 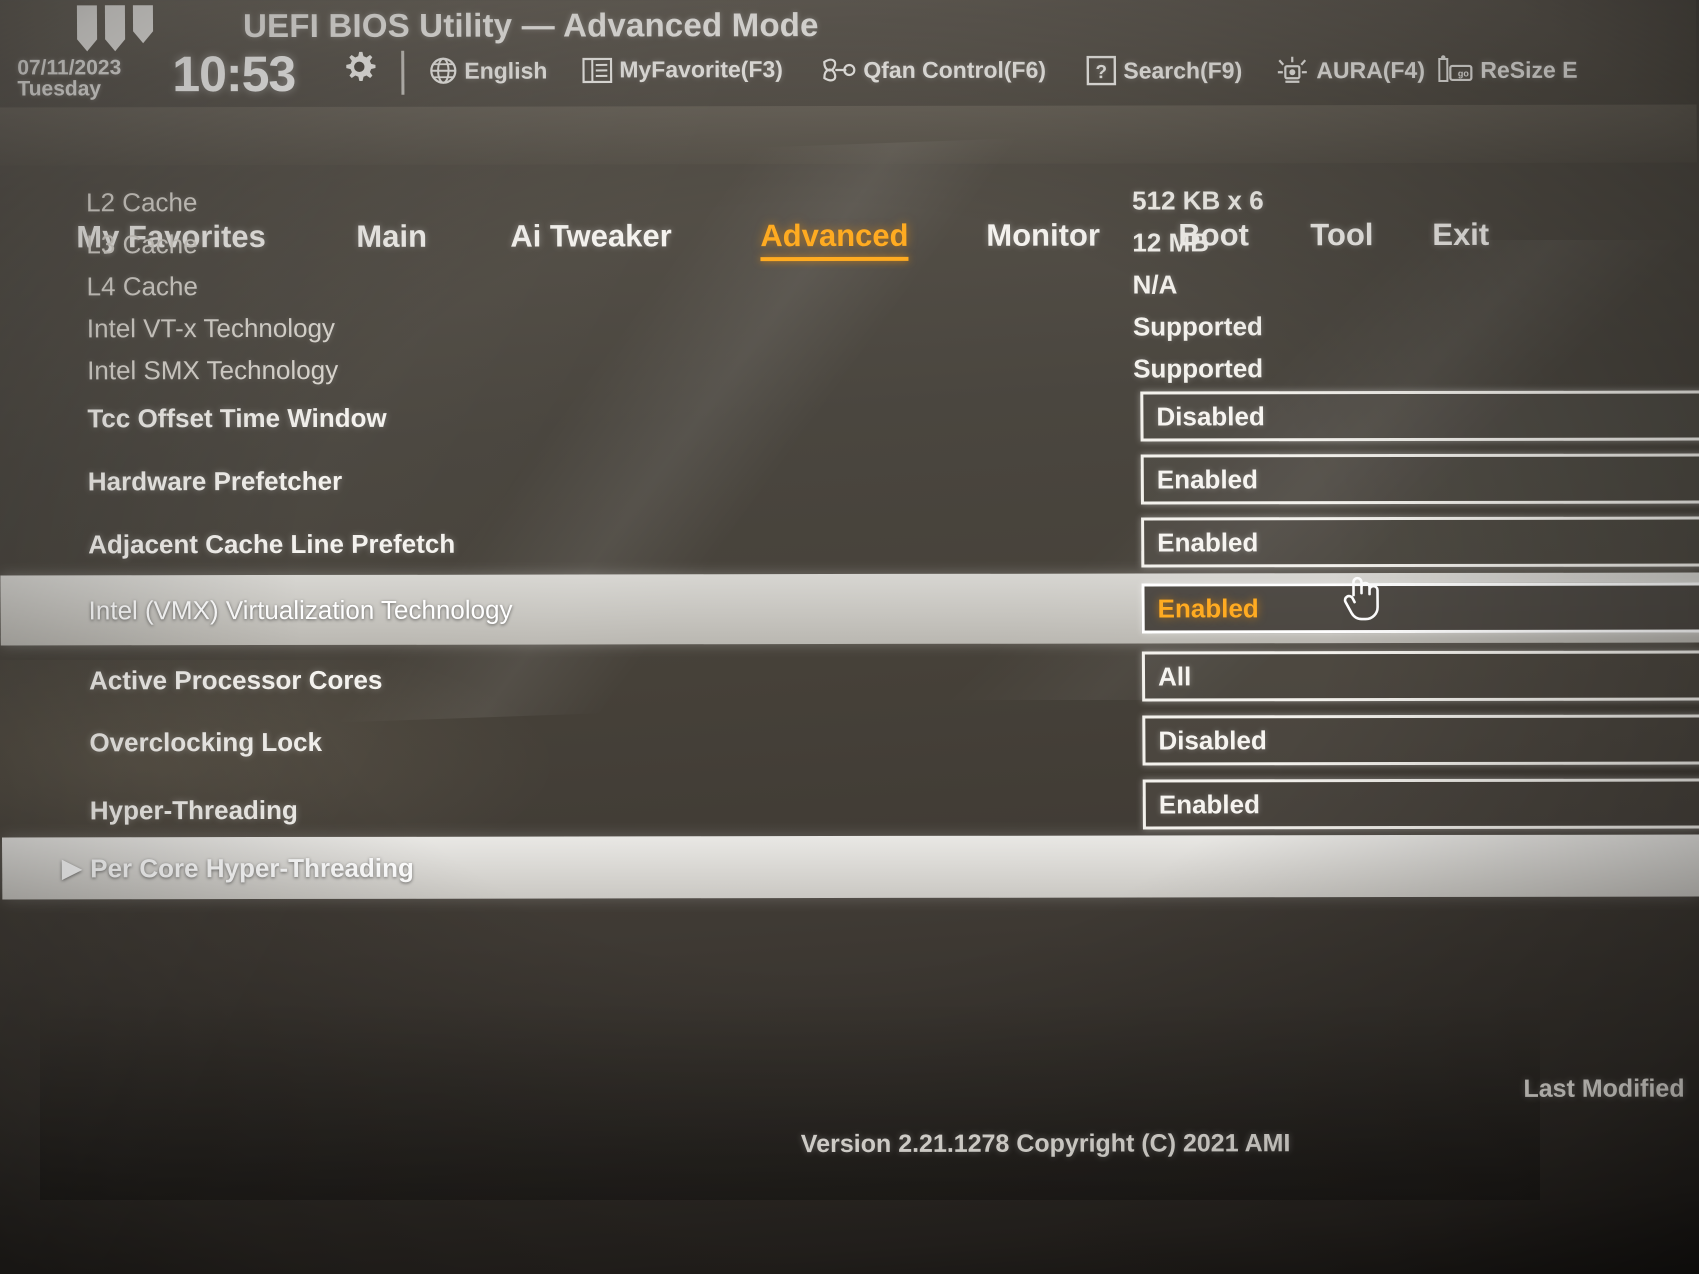 I want to click on submenu-item-per-core-hyper-threading: ▶ Per Core Hyper-Threading, so click(x=850, y=867).